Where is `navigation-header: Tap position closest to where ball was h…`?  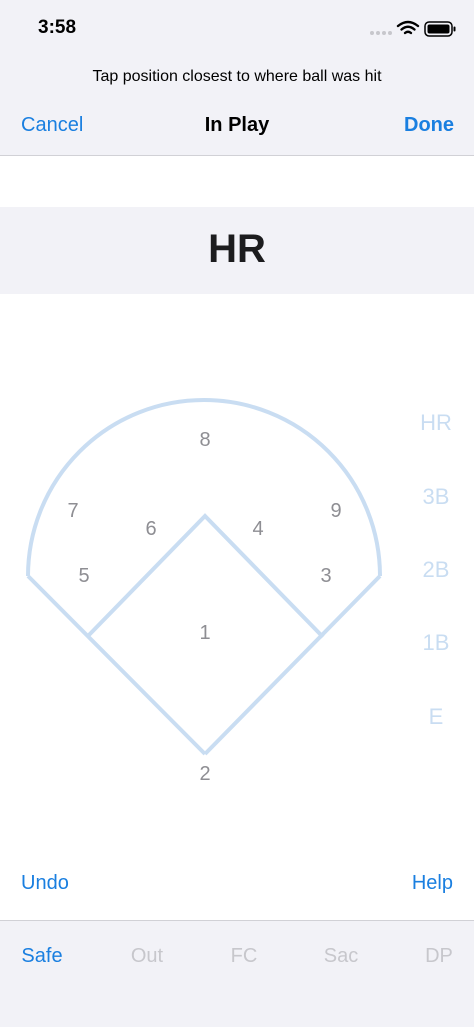
navigation-header: Tap position closest to where ball was h… is located at coordinates (237, 107).